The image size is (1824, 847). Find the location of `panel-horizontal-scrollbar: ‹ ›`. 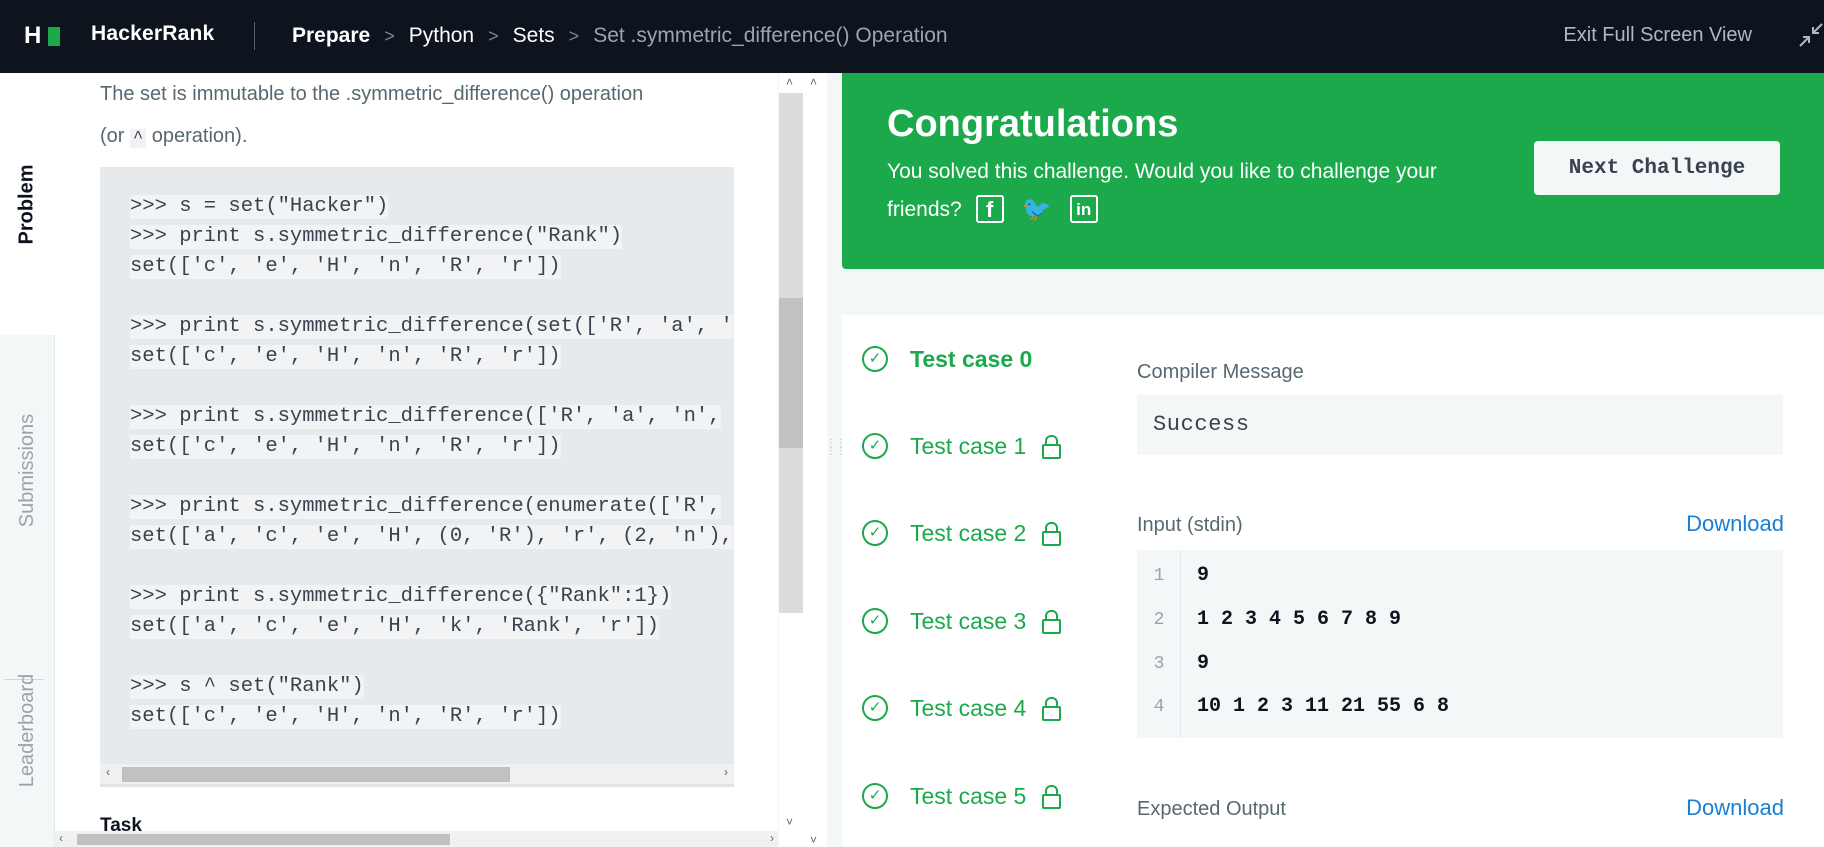

panel-horizontal-scrollbar: ‹ › is located at coordinates (416, 839).